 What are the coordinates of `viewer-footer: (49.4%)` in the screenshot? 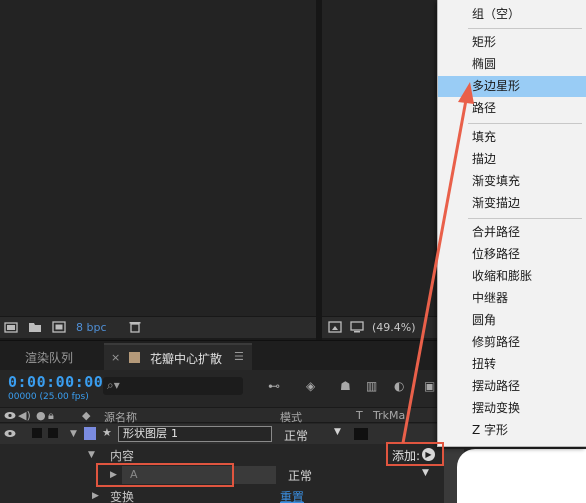 It's located at (382, 327).